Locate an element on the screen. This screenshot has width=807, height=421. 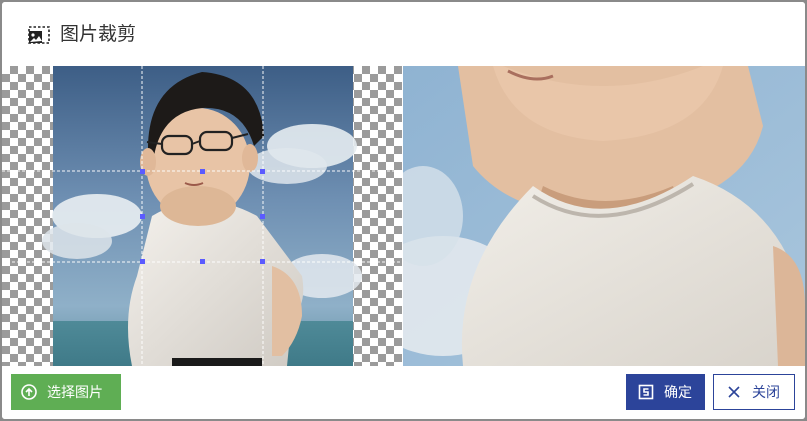
confirm-label: 确定 is located at coordinates (678, 393).